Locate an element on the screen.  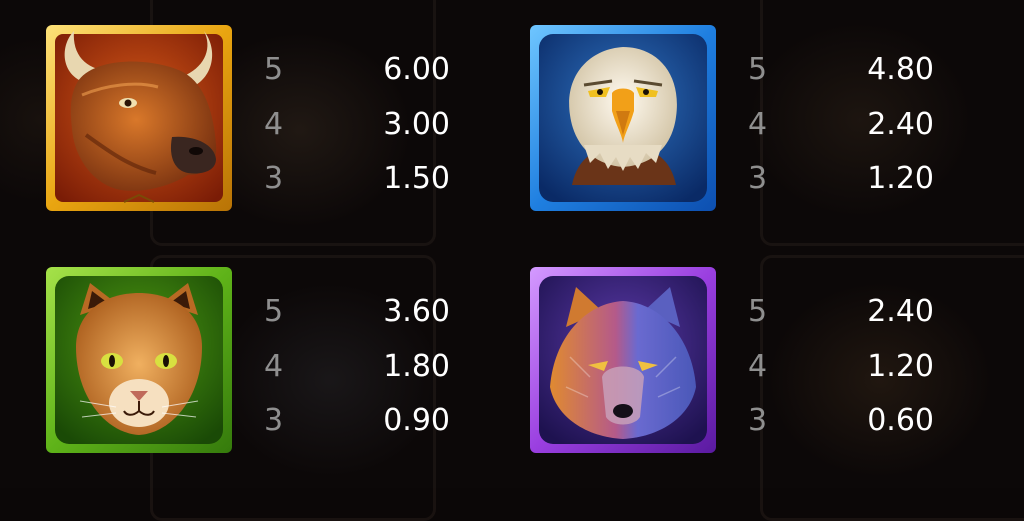
eagle-payout-row-4: 4 2.40 is located at coordinates (841, 124).